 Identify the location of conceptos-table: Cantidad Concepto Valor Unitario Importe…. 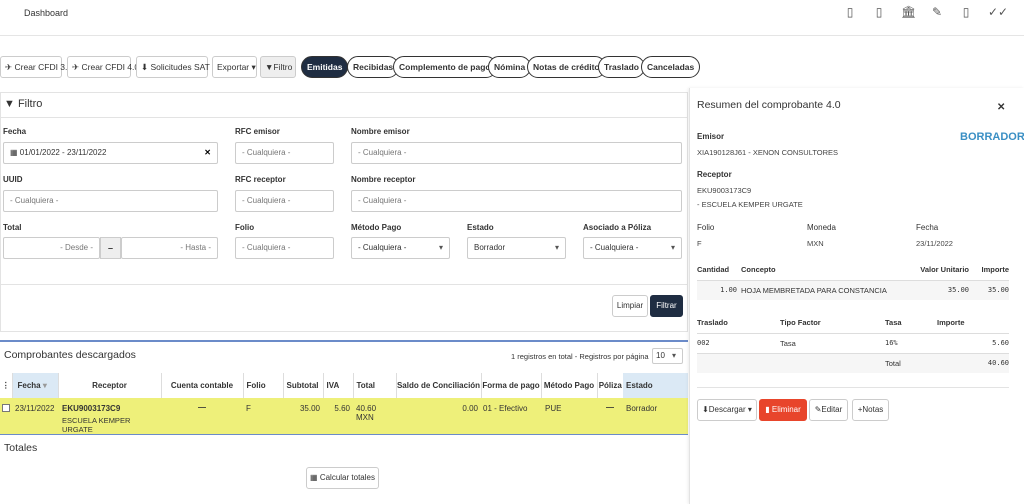
(853, 280).